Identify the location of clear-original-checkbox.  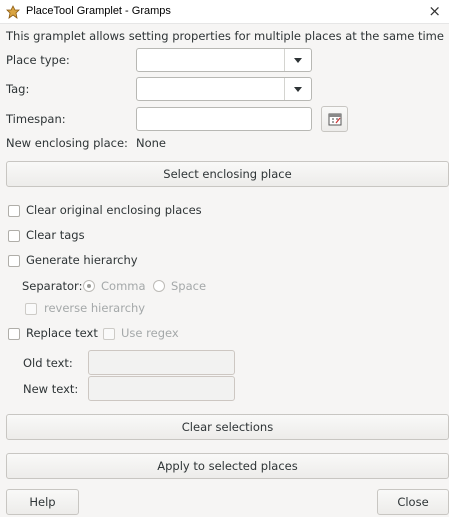
(14, 211).